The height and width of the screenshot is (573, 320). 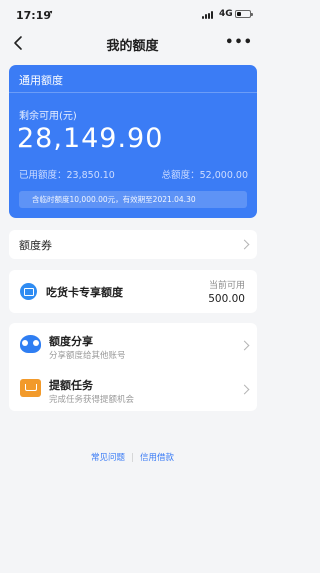 What do you see at coordinates (226, 299) in the screenshot?
I see `foodie-available-value: 500.00` at bounding box center [226, 299].